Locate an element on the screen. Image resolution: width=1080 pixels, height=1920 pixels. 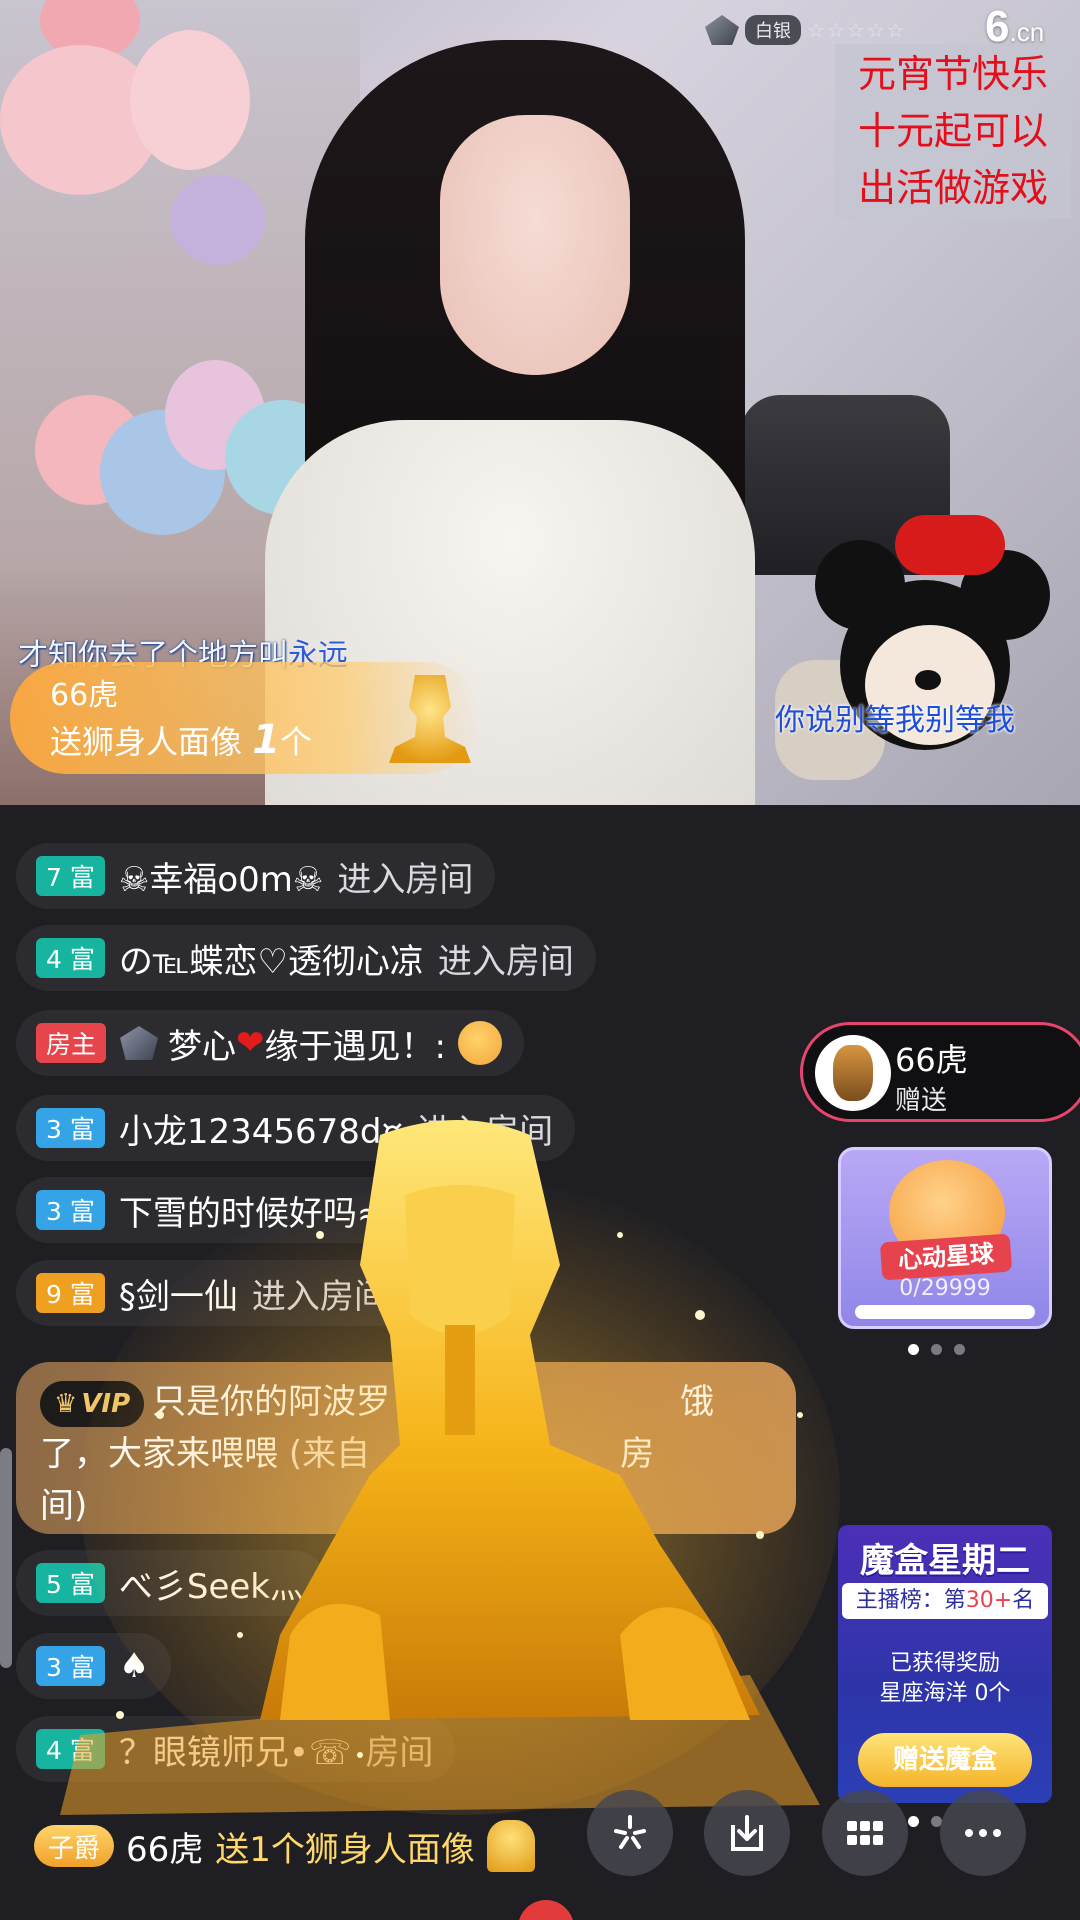
share-icon is located at coordinates (630, 1832).